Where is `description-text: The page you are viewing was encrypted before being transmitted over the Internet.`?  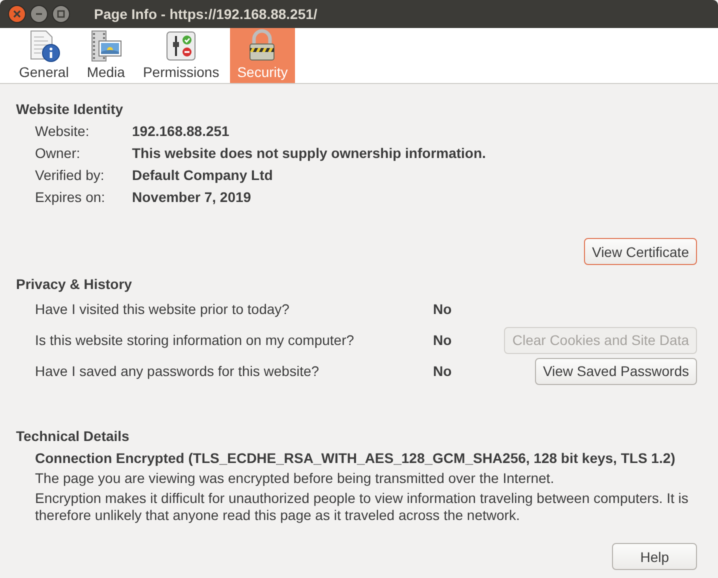 description-text: The page you are viewing was encrypted before being transmitted over the Internet. is located at coordinates (295, 478).